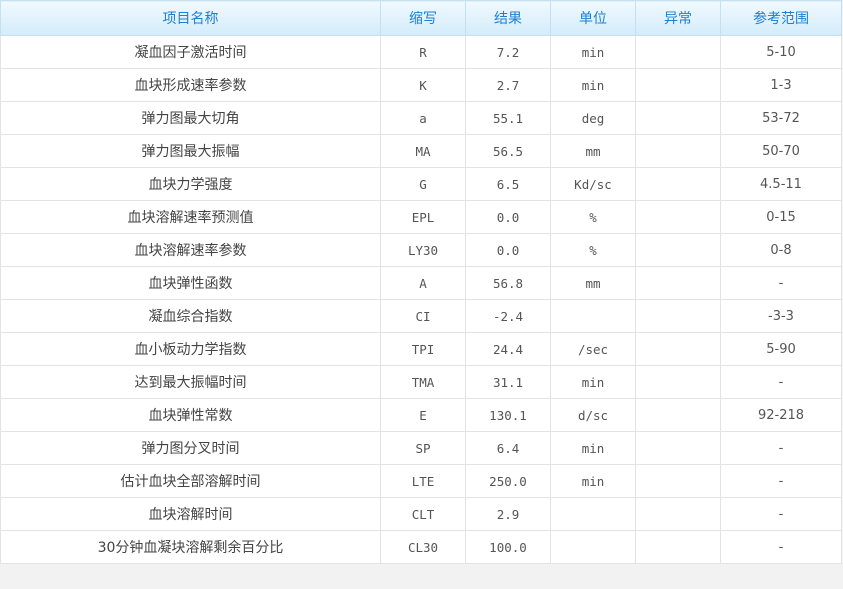  What do you see at coordinates (593, 118) in the screenshot?
I see `cell-unit: deg` at bounding box center [593, 118].